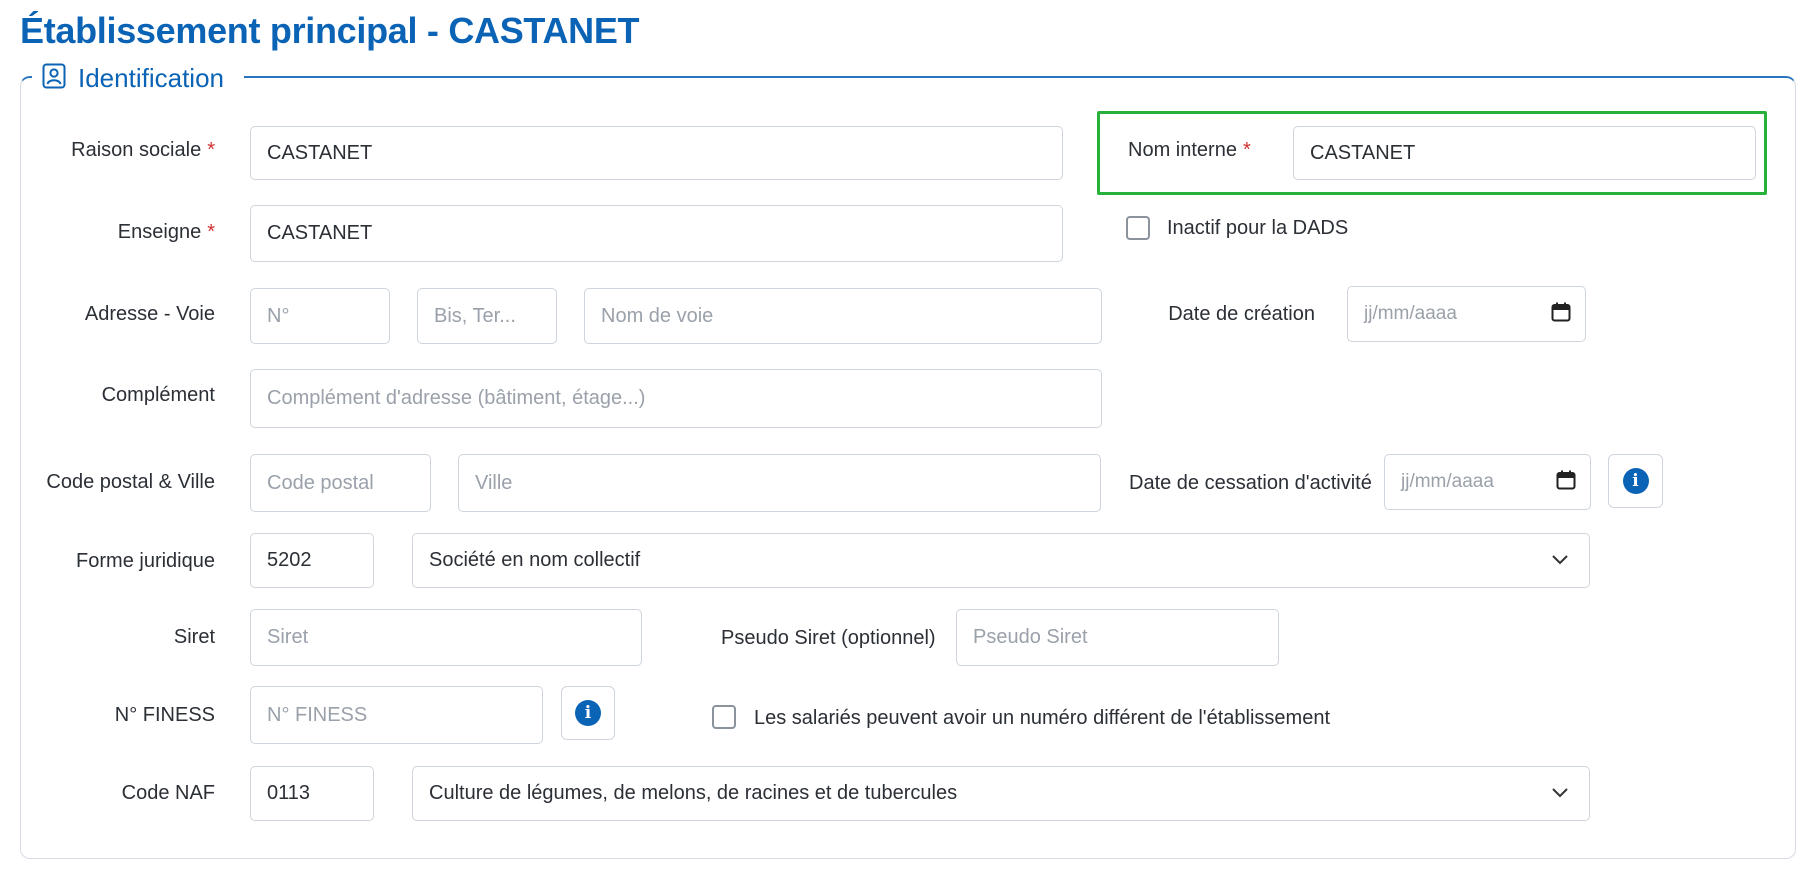 Image resolution: width=1808 pixels, height=870 pixels. I want to click on adresse-voie-input, so click(843, 316).